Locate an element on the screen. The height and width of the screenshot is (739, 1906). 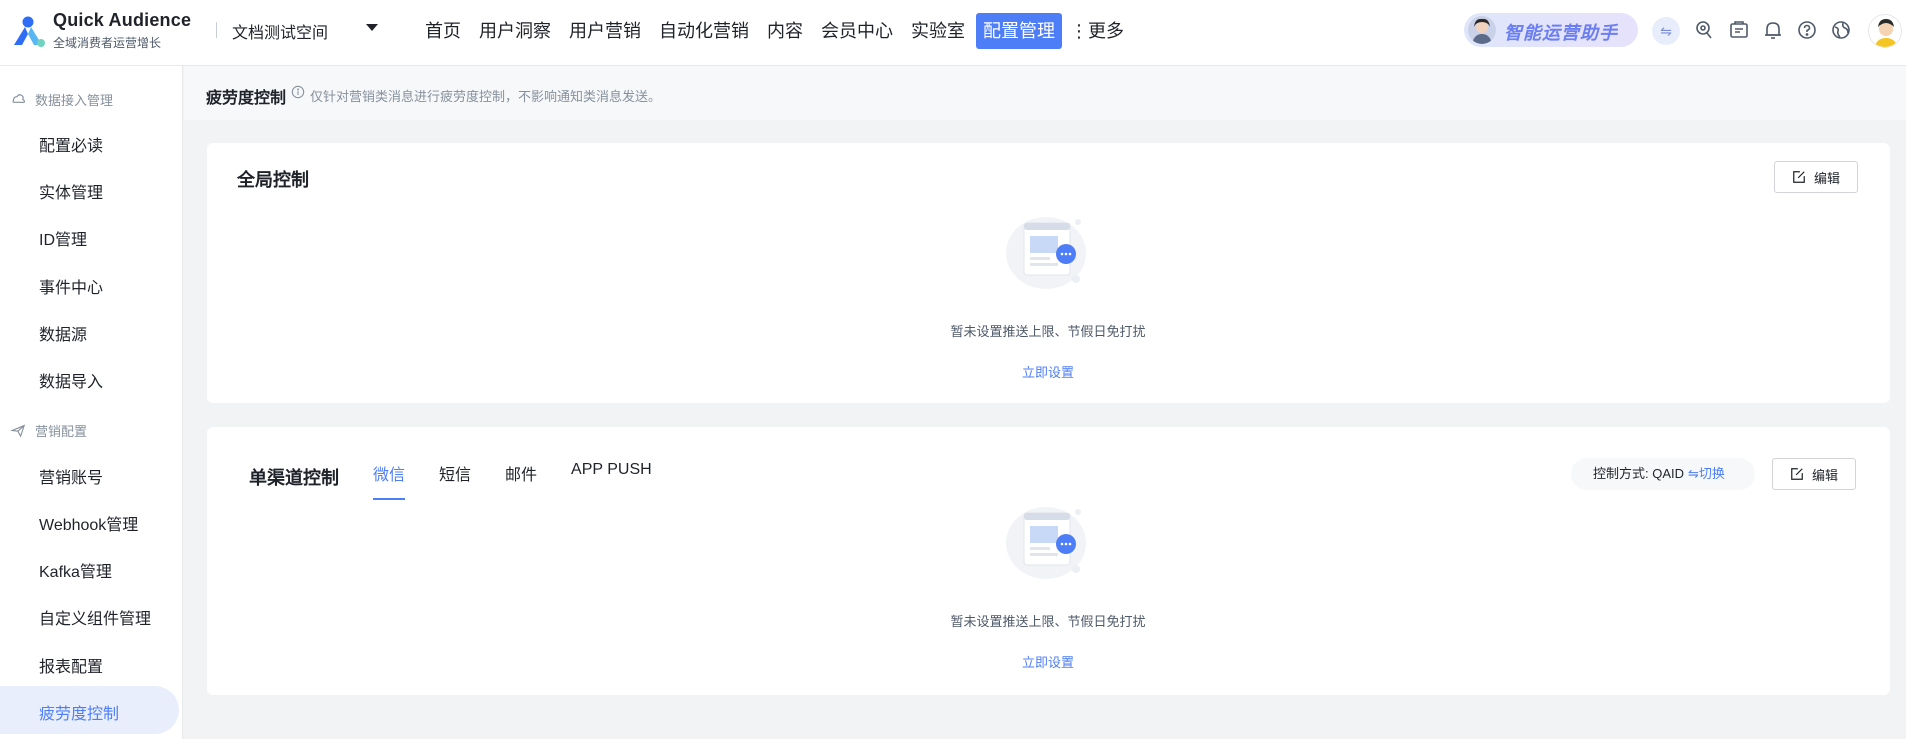
sidebar-group-data-access: 数据接入管理 is located at coordinates (61, 99).